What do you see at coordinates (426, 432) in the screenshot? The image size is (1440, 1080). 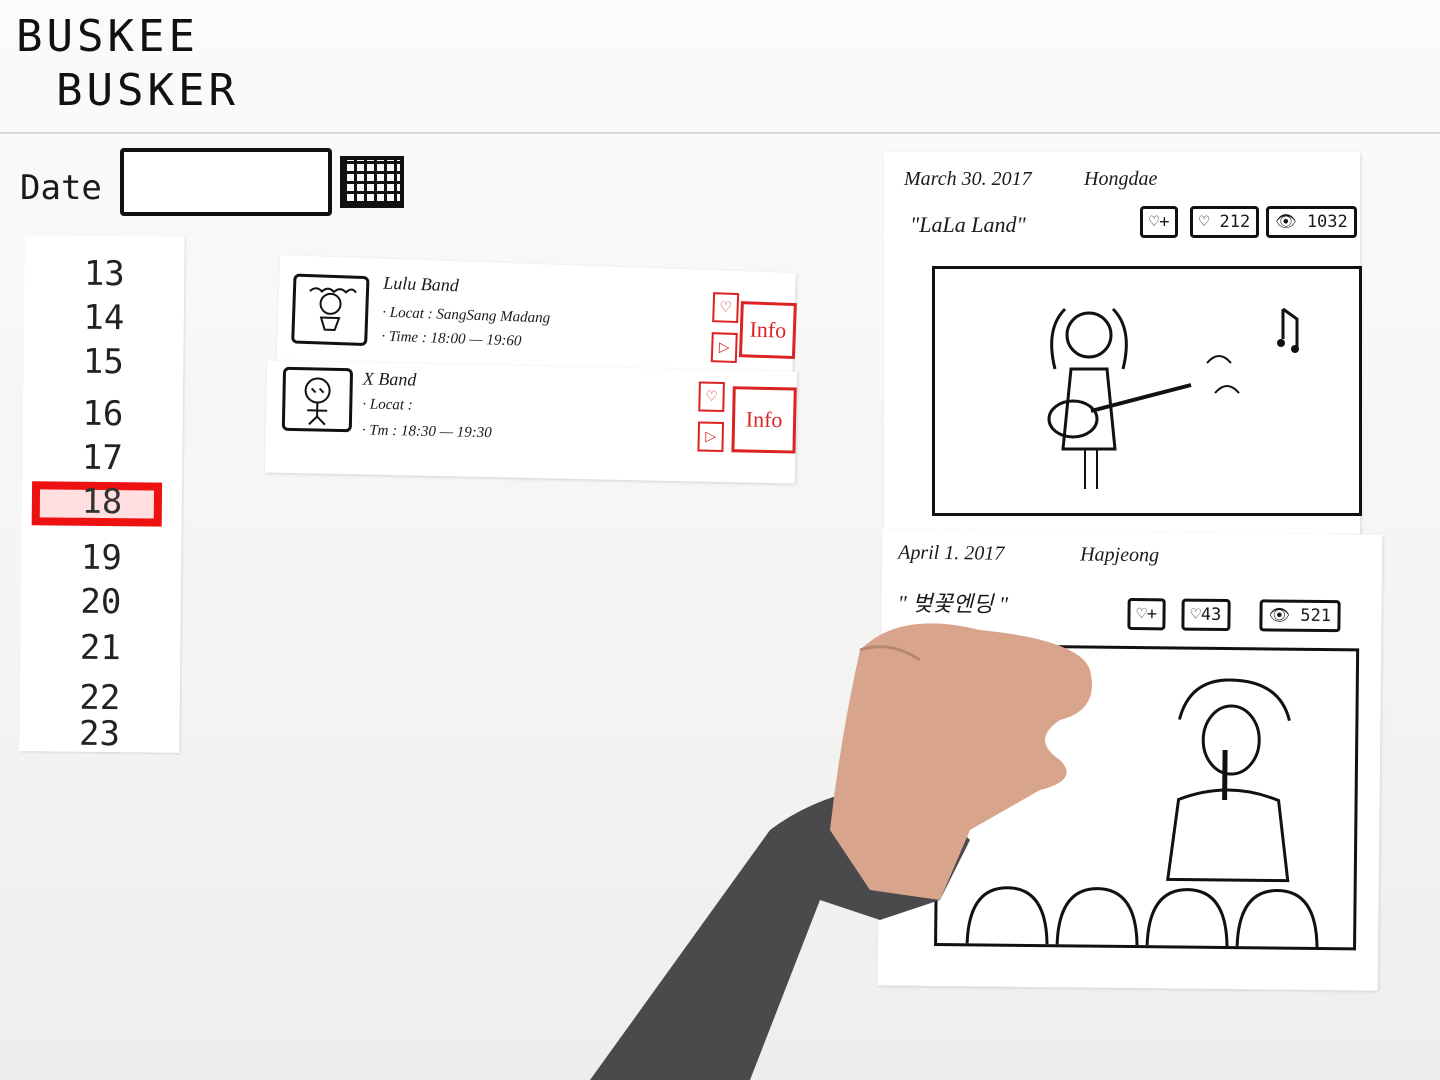 I see `band-time: · Tm : 18:30 — 19:30` at bounding box center [426, 432].